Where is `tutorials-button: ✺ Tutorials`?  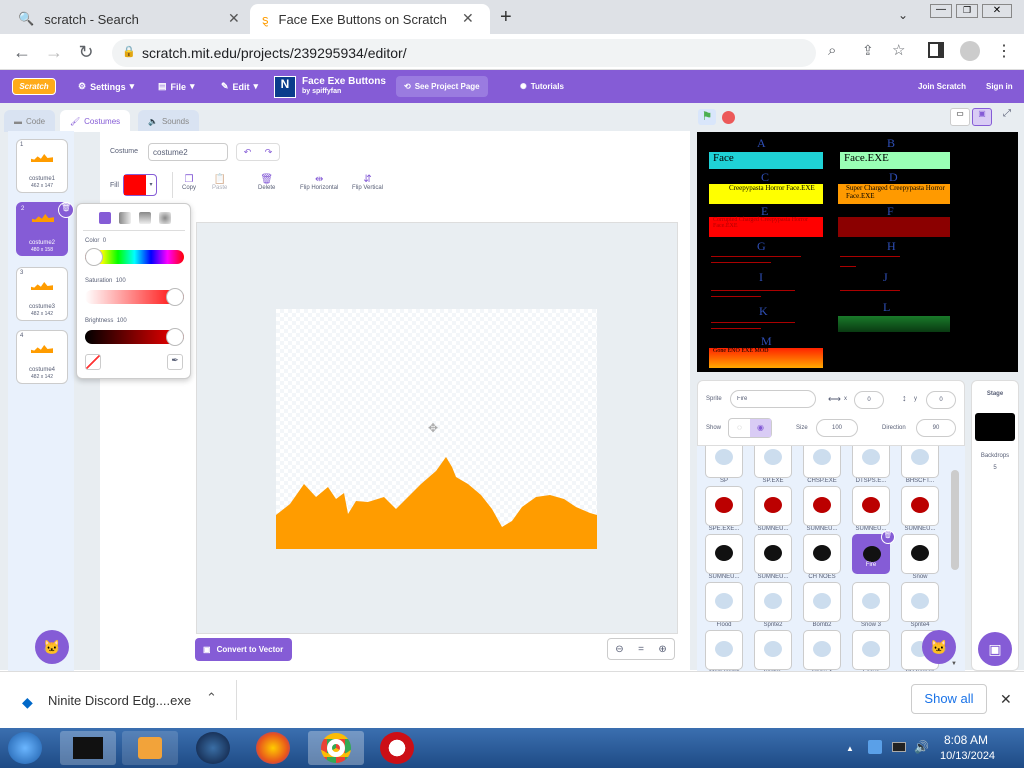 tutorials-button: ✺ Tutorials is located at coordinates (542, 86).